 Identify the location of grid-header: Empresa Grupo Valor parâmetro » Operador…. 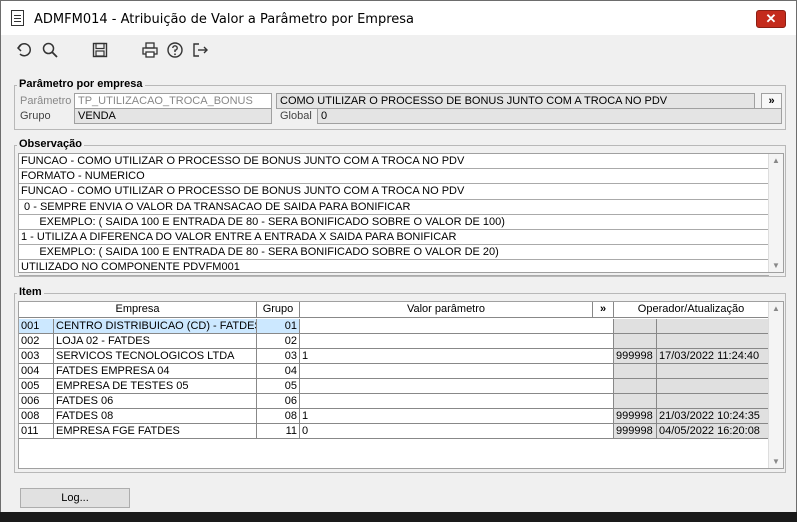
(394, 310).